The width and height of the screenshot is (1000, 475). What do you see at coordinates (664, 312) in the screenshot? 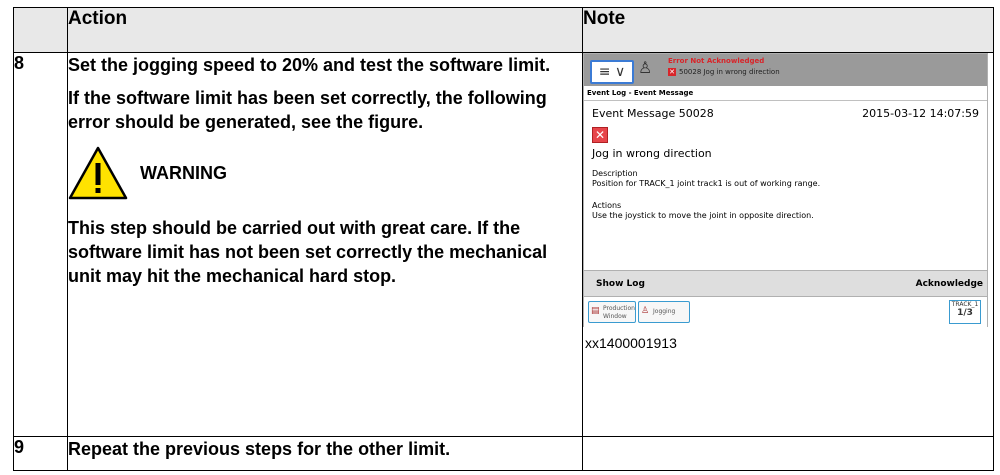
I see `task-jogging: ♙ Jogging` at bounding box center [664, 312].